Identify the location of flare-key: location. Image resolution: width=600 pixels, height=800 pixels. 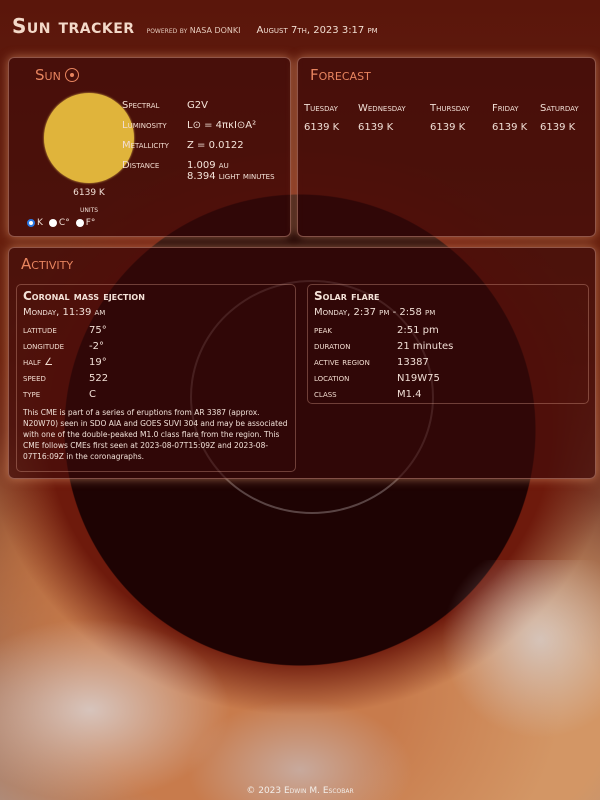
(332, 378).